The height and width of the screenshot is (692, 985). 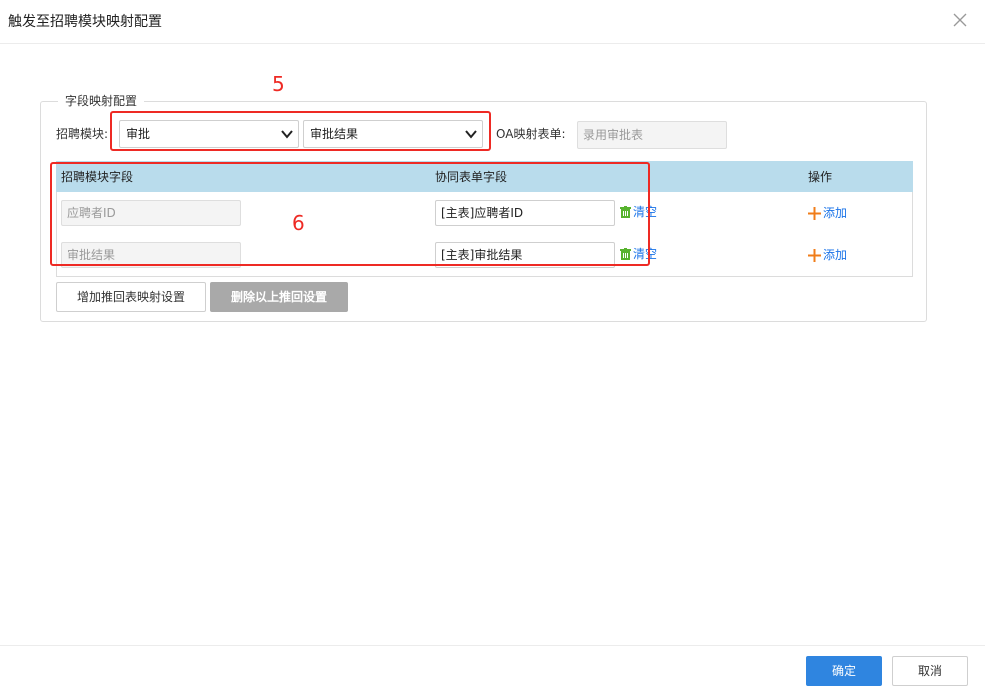 What do you see at coordinates (930, 671) in the screenshot?
I see `cancel-button: 取消` at bounding box center [930, 671].